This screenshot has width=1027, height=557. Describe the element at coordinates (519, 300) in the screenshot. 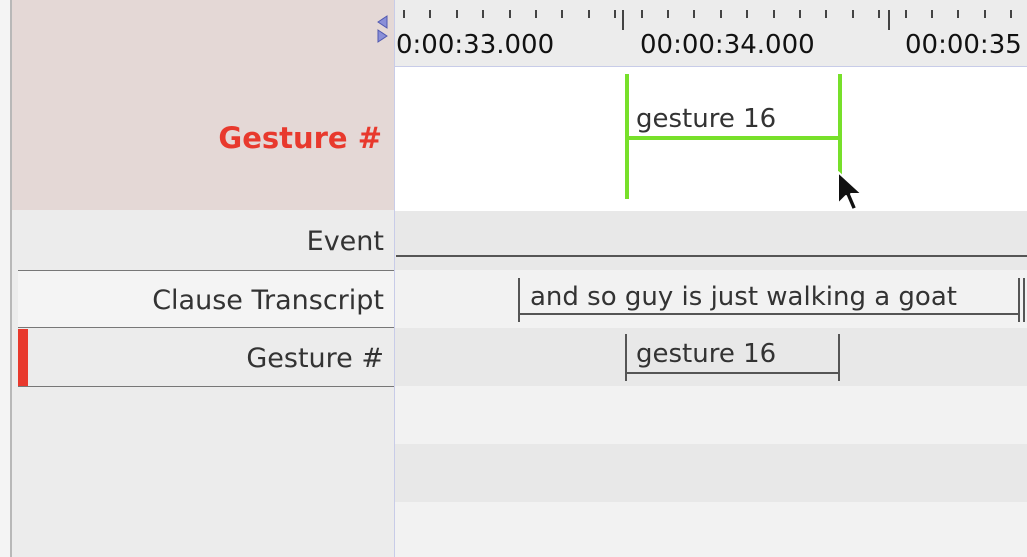

I see `clause-annotation-start` at that location.